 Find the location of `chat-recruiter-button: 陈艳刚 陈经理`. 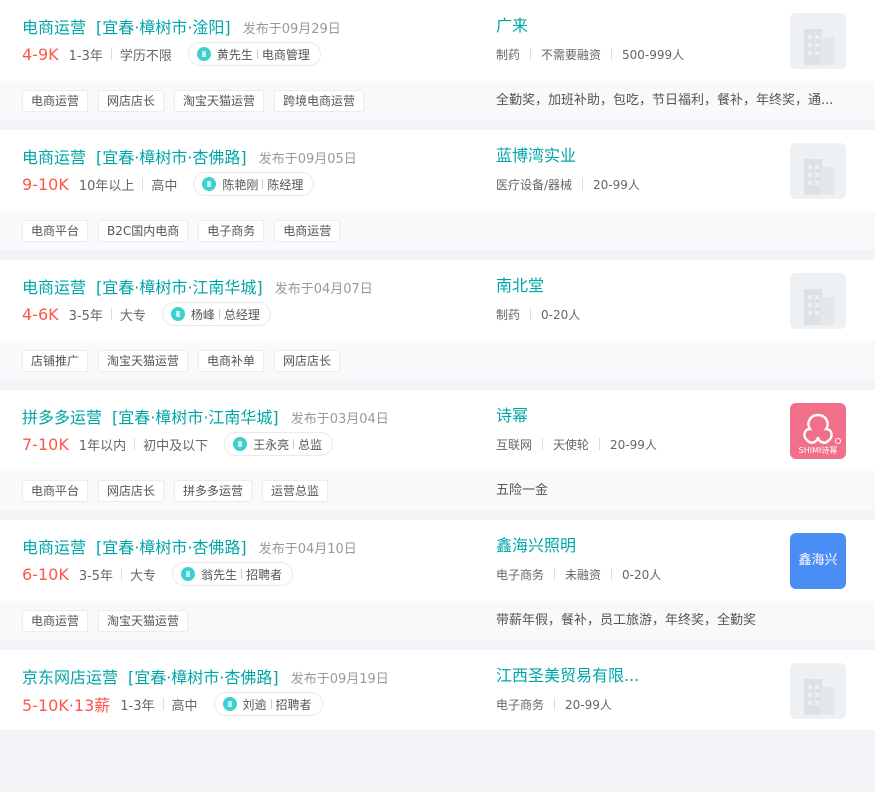

chat-recruiter-button: 陈艳刚 陈经理 is located at coordinates (254, 184).